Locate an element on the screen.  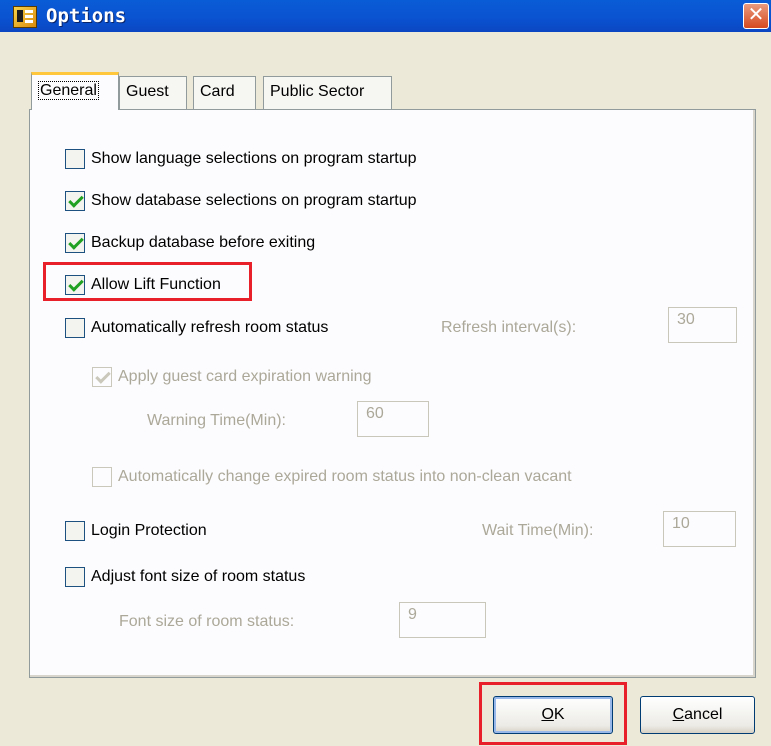
auto-refresh-checkbox: Automatically refresh room status is located at coordinates (245, 328).